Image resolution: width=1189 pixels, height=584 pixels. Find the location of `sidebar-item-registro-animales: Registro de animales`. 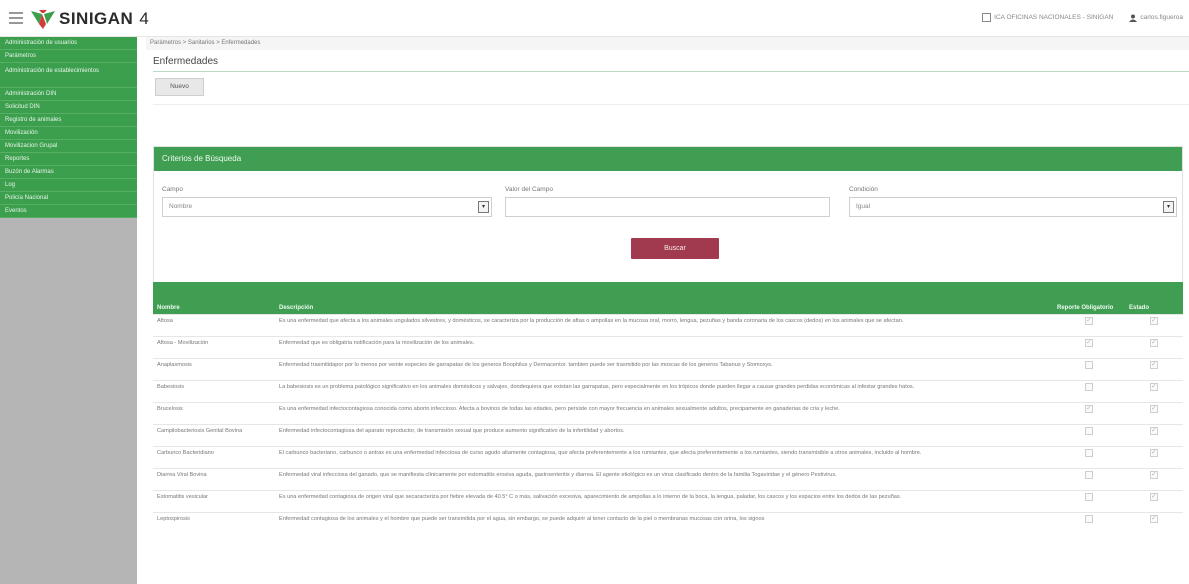

sidebar-item-registro-animales: Registro de animales is located at coordinates (68, 120).